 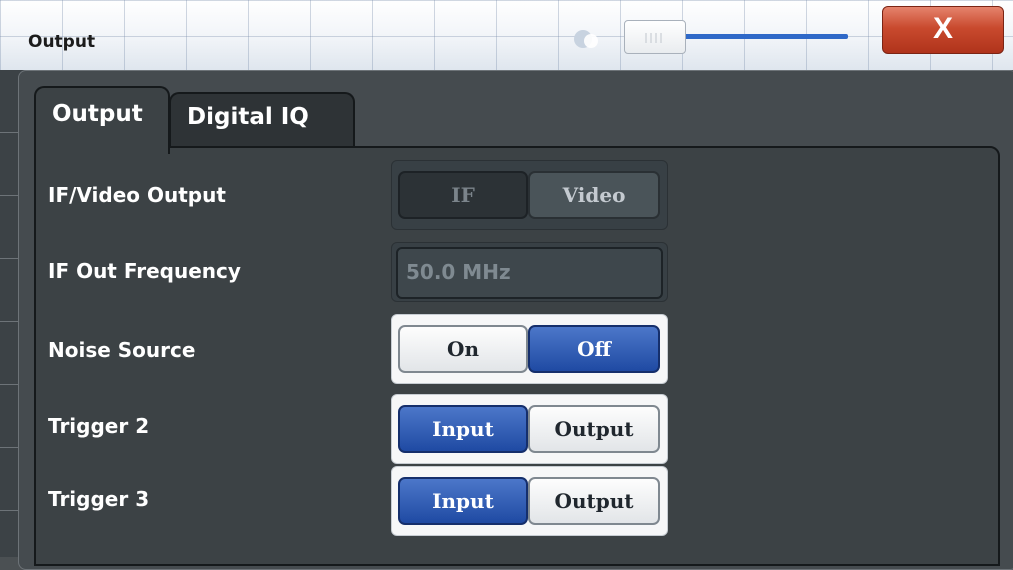 What do you see at coordinates (463, 195) in the screenshot?
I see `if-button: IF` at bounding box center [463, 195].